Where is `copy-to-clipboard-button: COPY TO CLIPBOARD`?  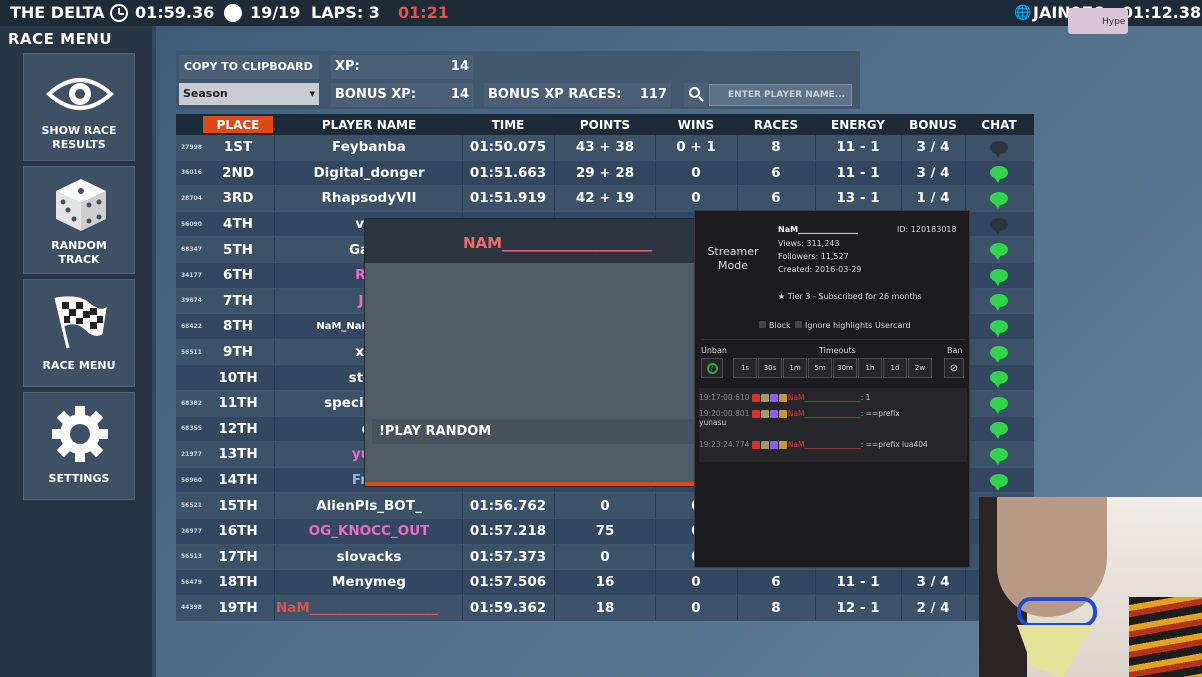
copy-to-clipboard-button: COPY TO CLIPBOARD is located at coordinates (249, 67).